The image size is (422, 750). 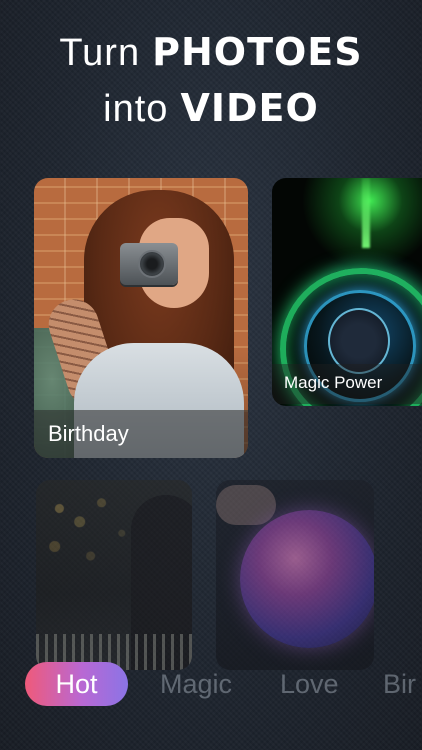 I want to click on card-title-birthday: Birthday, so click(x=141, y=434).